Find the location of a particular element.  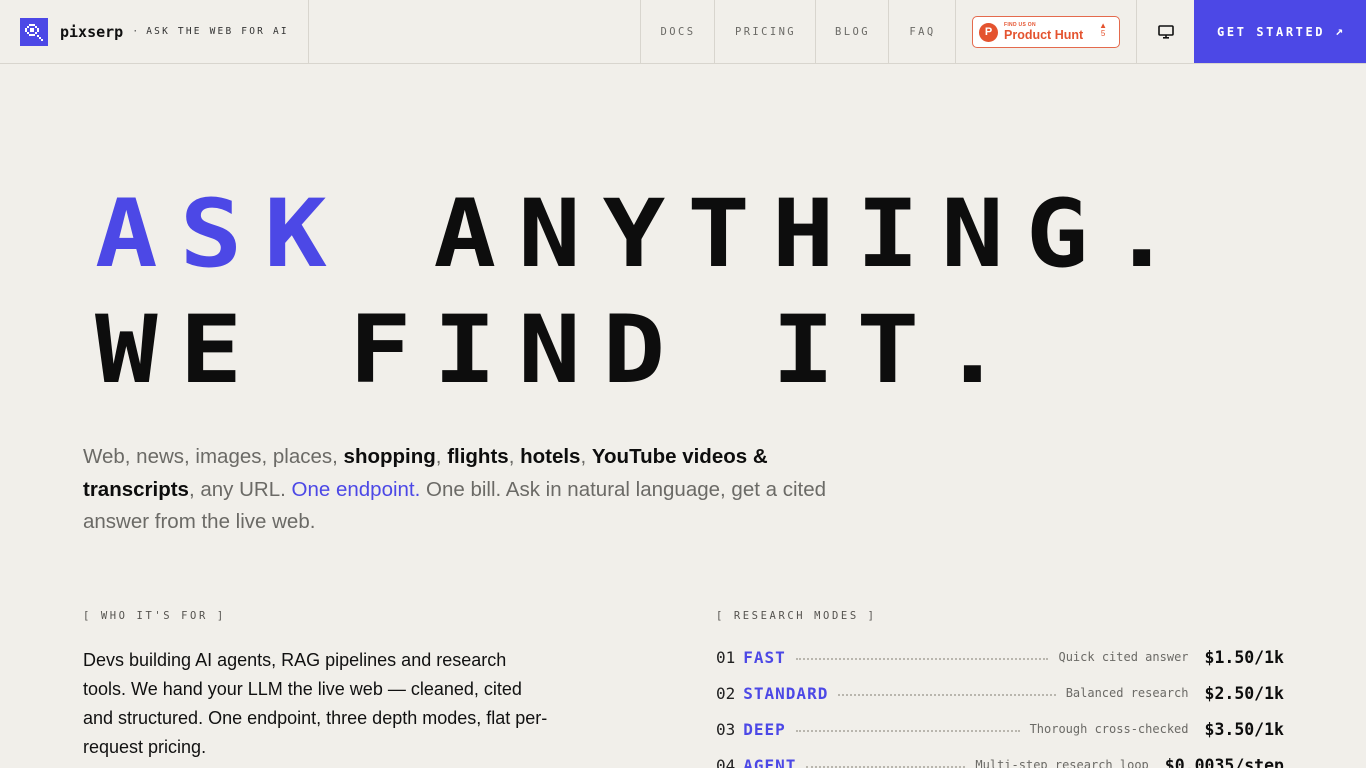

who-section-label: [ WHO IT'S FOR ] is located at coordinates (154, 616).